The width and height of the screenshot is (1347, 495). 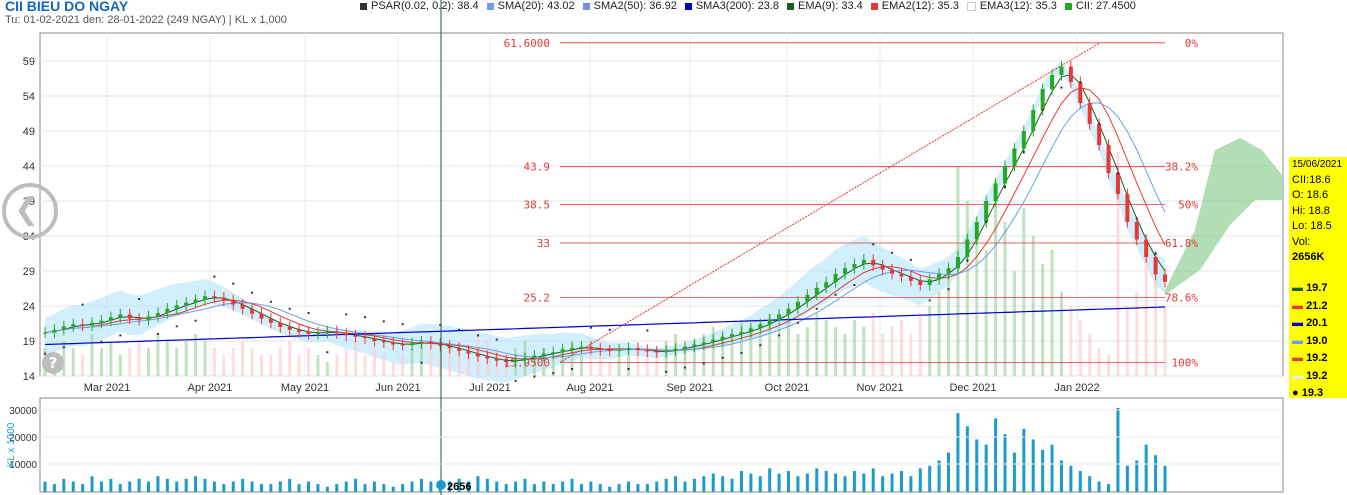 I want to click on chevron-left-icon: ❮, so click(x=26, y=209).